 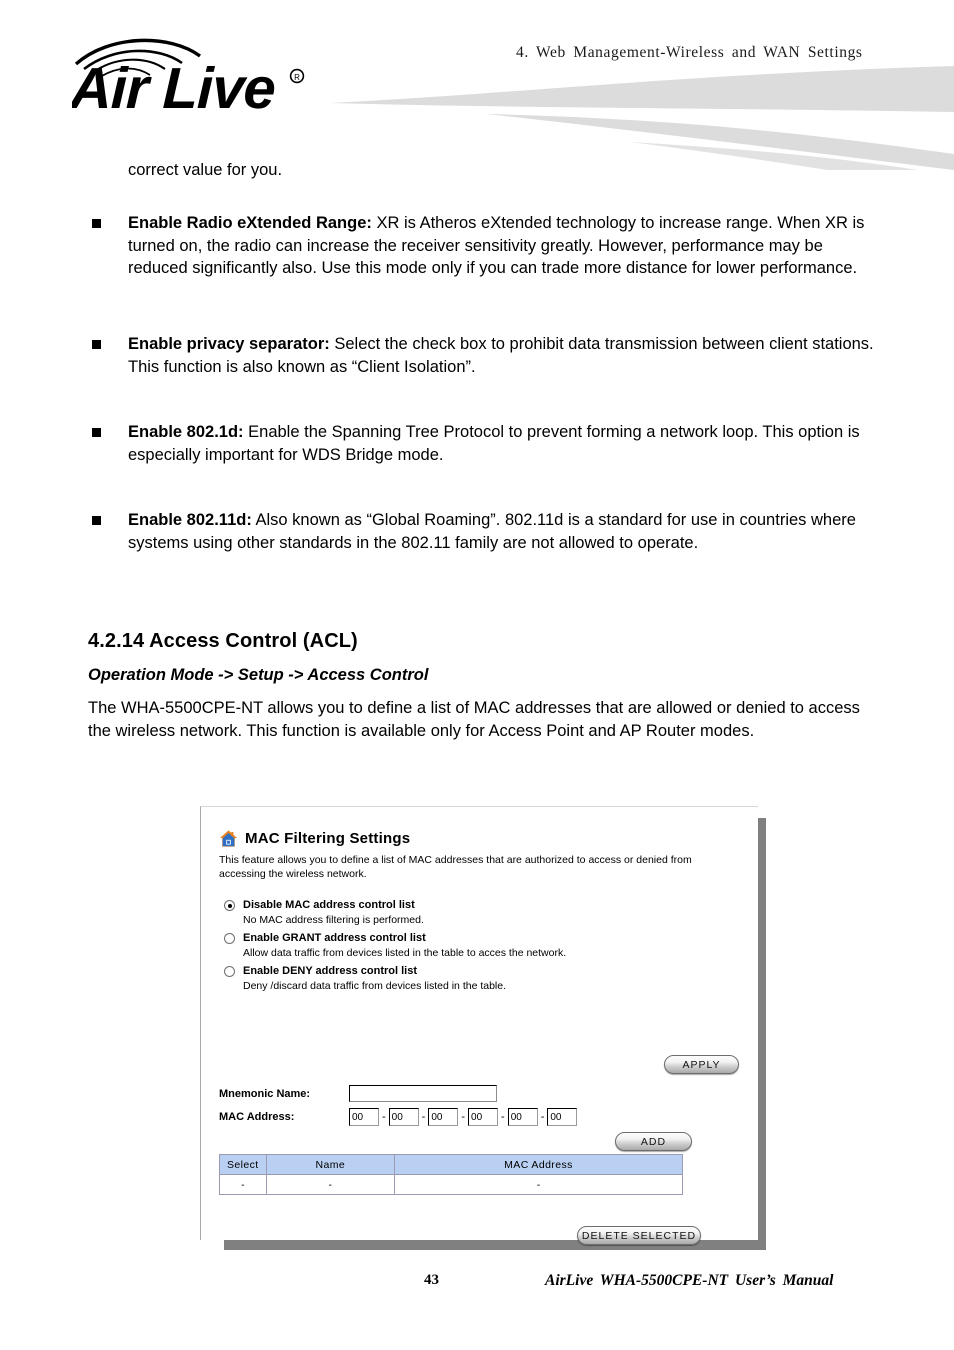 What do you see at coordinates (423, 1117) in the screenshot?
I see `mac-dash-2: -` at bounding box center [423, 1117].